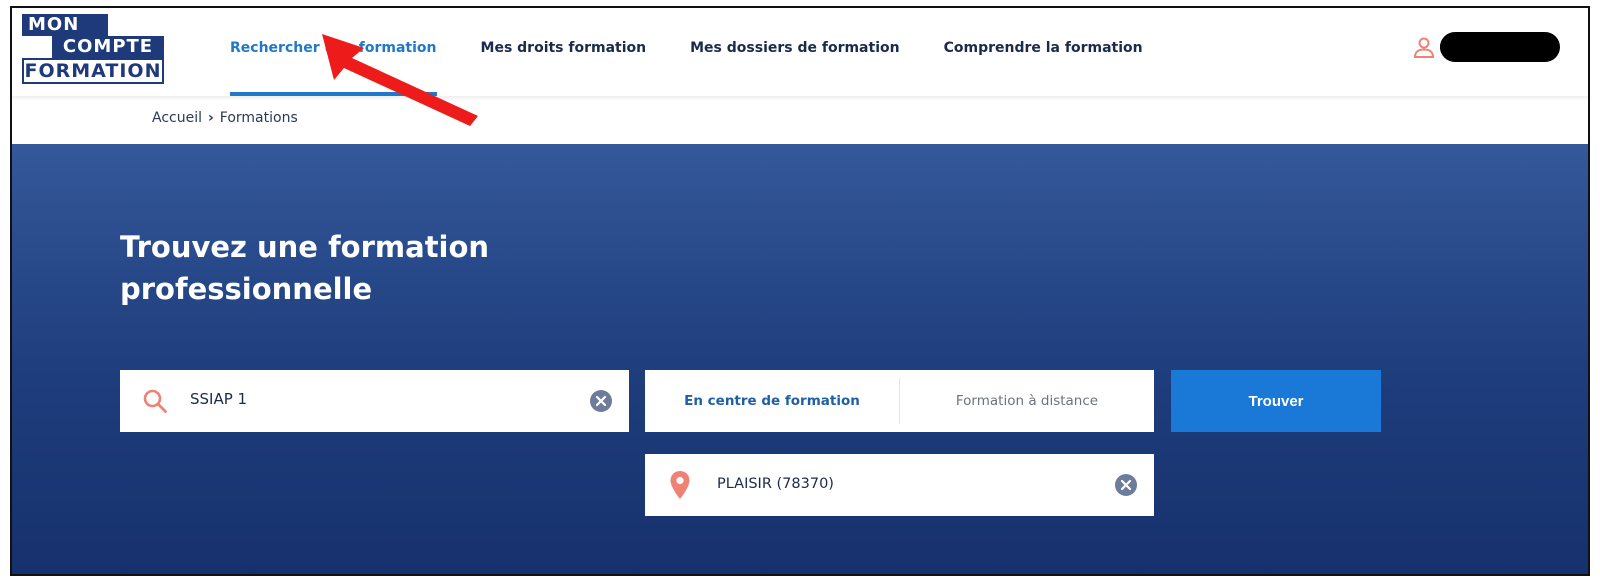 The image size is (1600, 582). Describe the element at coordinates (1126, 485) in the screenshot. I see `clear-location-icon` at that location.